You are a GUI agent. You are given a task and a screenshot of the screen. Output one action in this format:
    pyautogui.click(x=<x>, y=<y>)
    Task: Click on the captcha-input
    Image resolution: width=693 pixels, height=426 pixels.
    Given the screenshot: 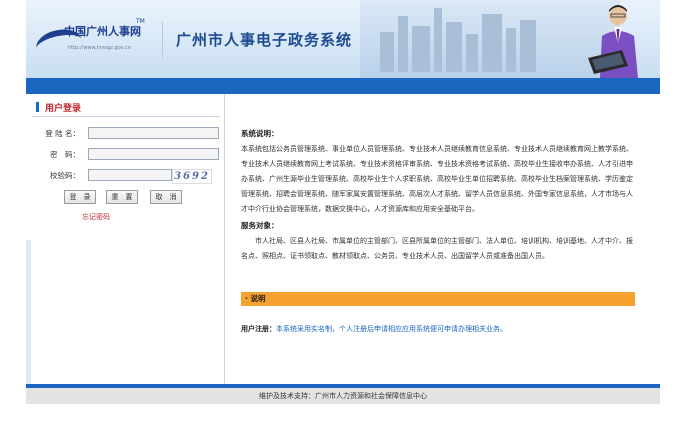 What is the action you would take?
    pyautogui.click(x=130, y=175)
    